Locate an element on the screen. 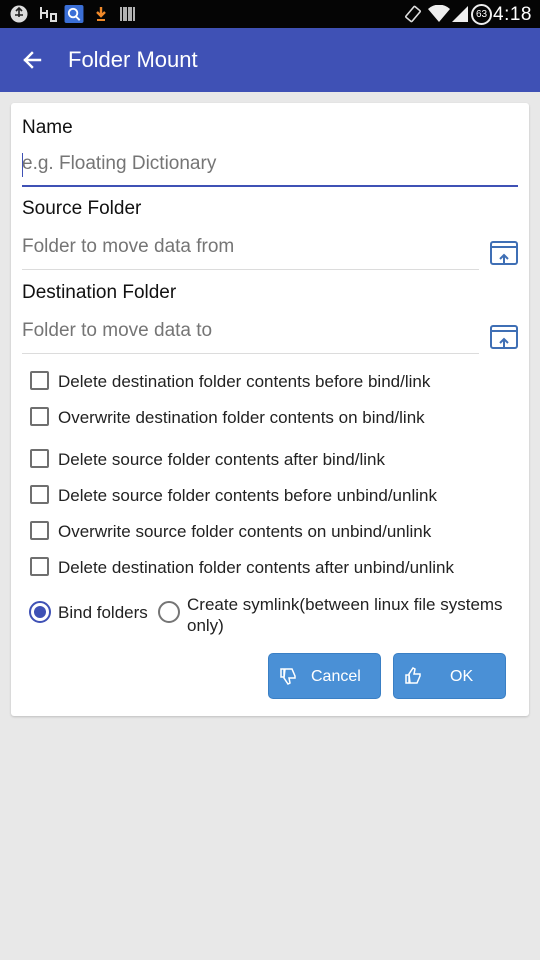 The width and height of the screenshot is (540, 960). battery-icon: 63 is located at coordinates (481, 14).